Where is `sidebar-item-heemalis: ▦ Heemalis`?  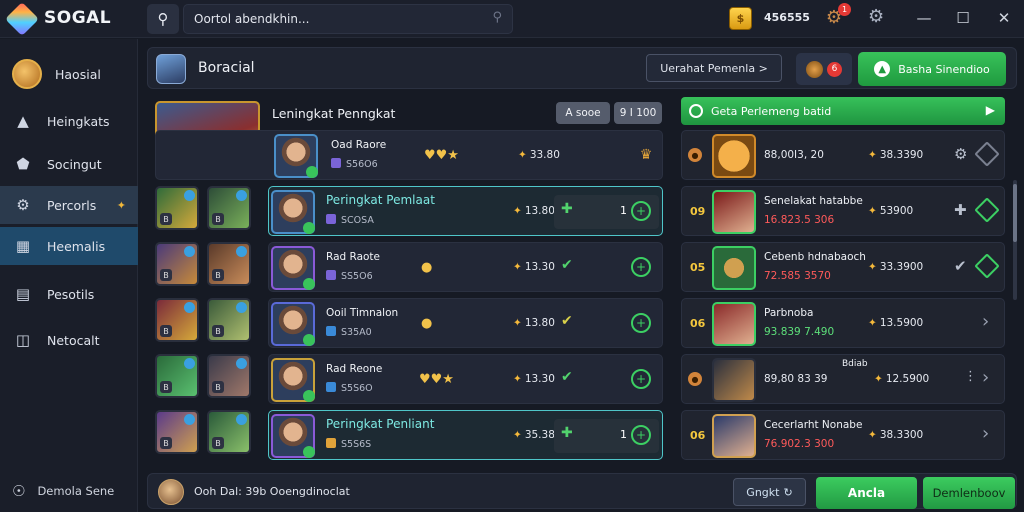
sidebar-item-heemalis: ▦ Heemalis is located at coordinates (69, 246).